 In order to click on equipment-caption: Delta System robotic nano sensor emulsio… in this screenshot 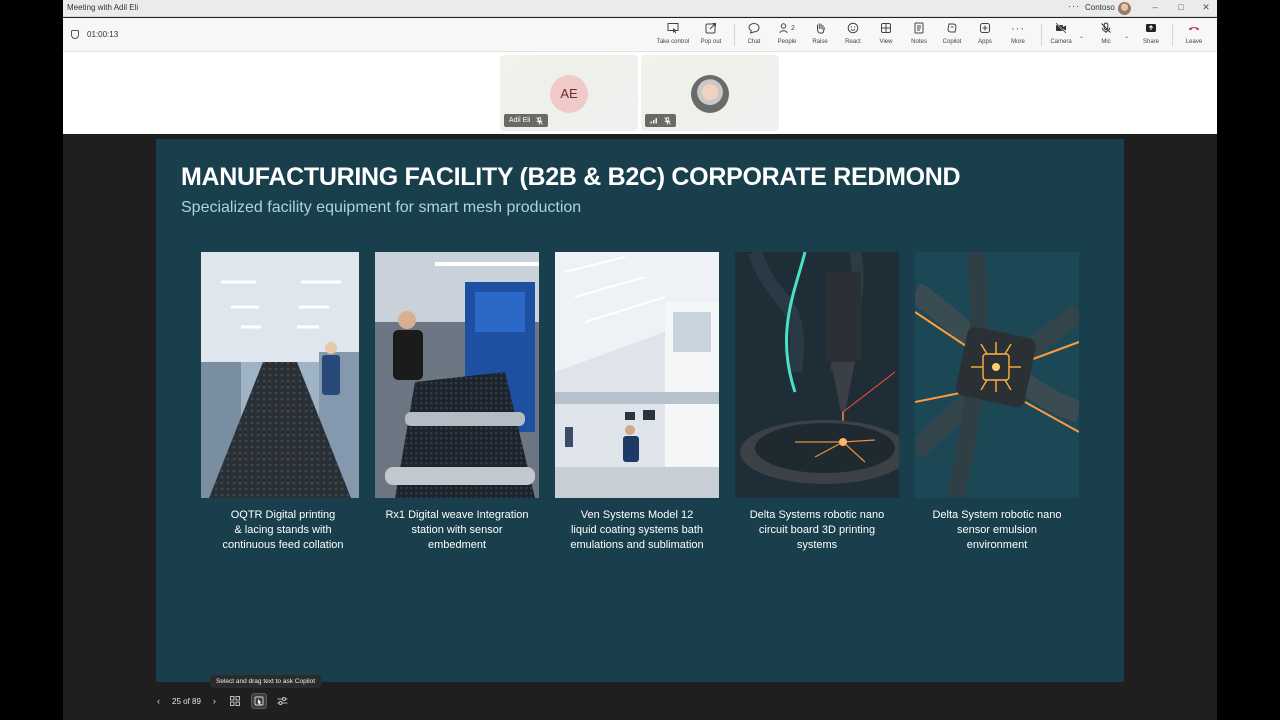, I will do `click(997, 530)`.